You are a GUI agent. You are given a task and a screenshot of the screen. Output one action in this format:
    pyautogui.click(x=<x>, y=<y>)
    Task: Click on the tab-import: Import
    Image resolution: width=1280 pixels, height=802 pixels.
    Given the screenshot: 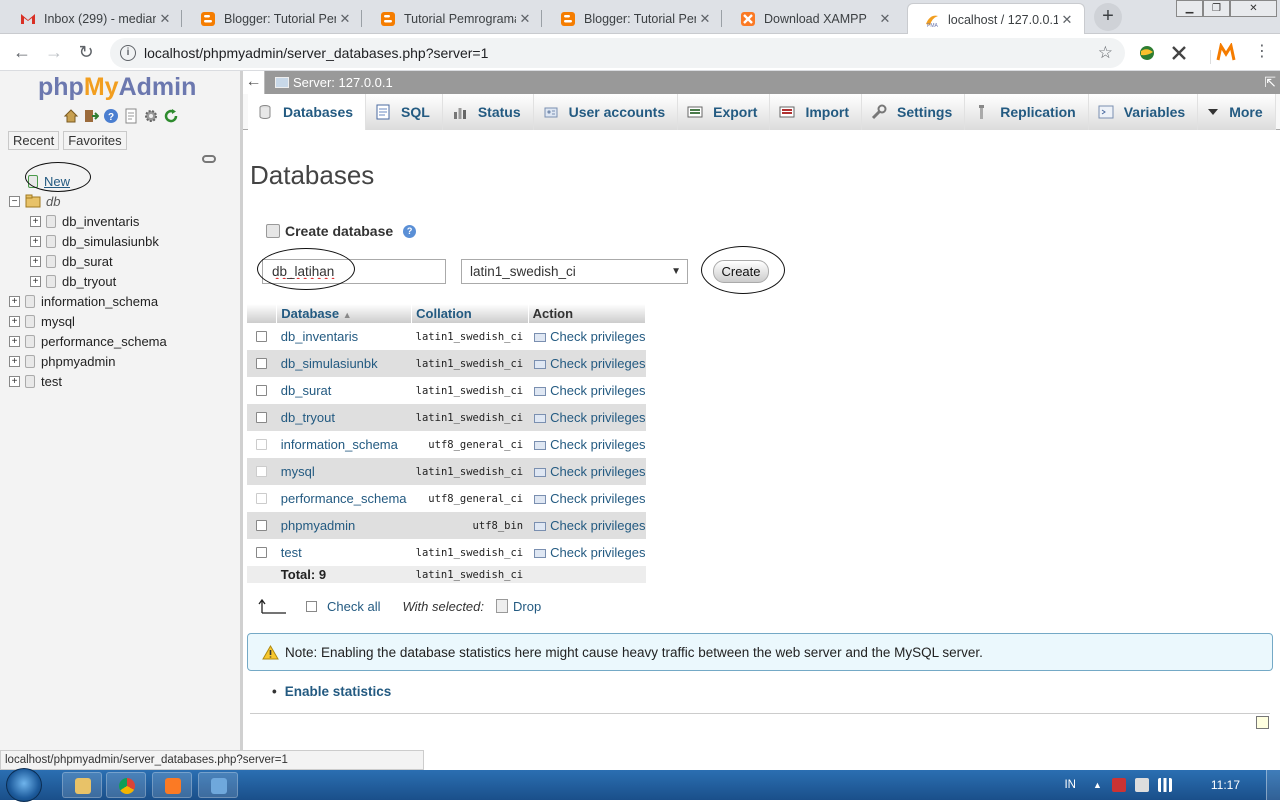 What is the action you would take?
    pyautogui.click(x=816, y=112)
    